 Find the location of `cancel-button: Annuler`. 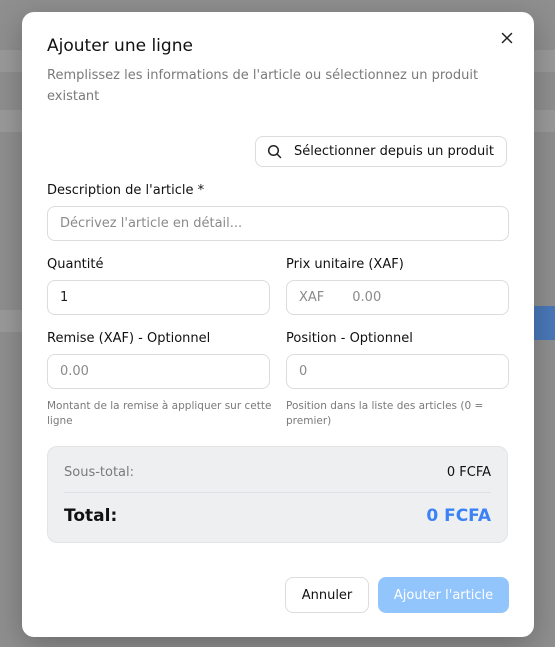

cancel-button: Annuler is located at coordinates (327, 595).